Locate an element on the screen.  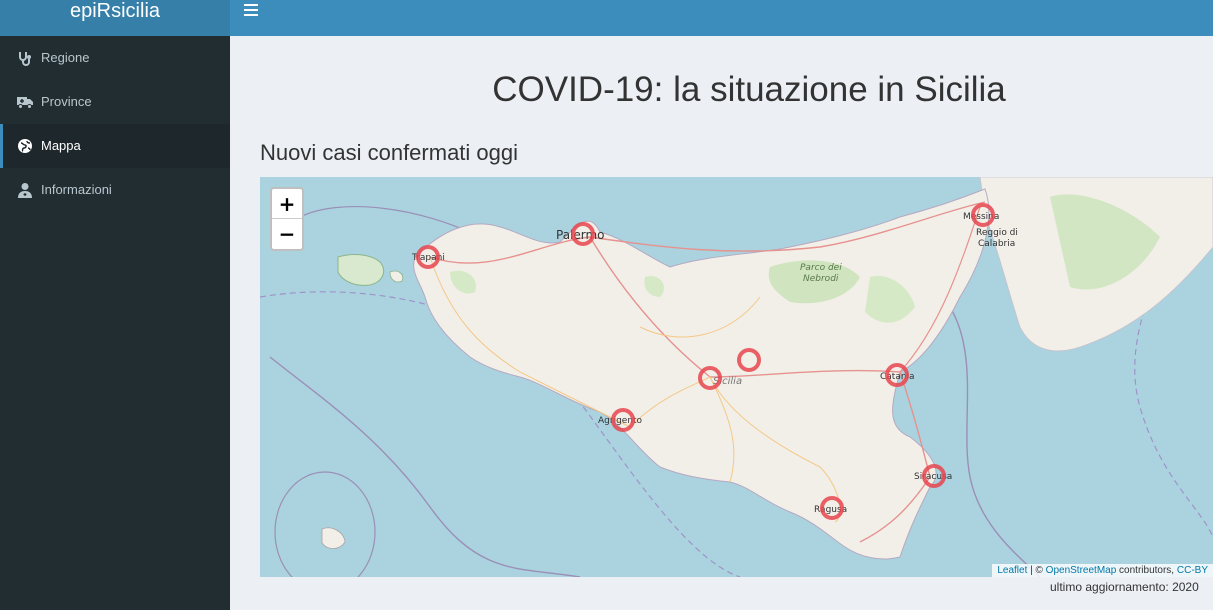
section-title: Nuovi casi confermati oggi is located at coordinates (389, 152).